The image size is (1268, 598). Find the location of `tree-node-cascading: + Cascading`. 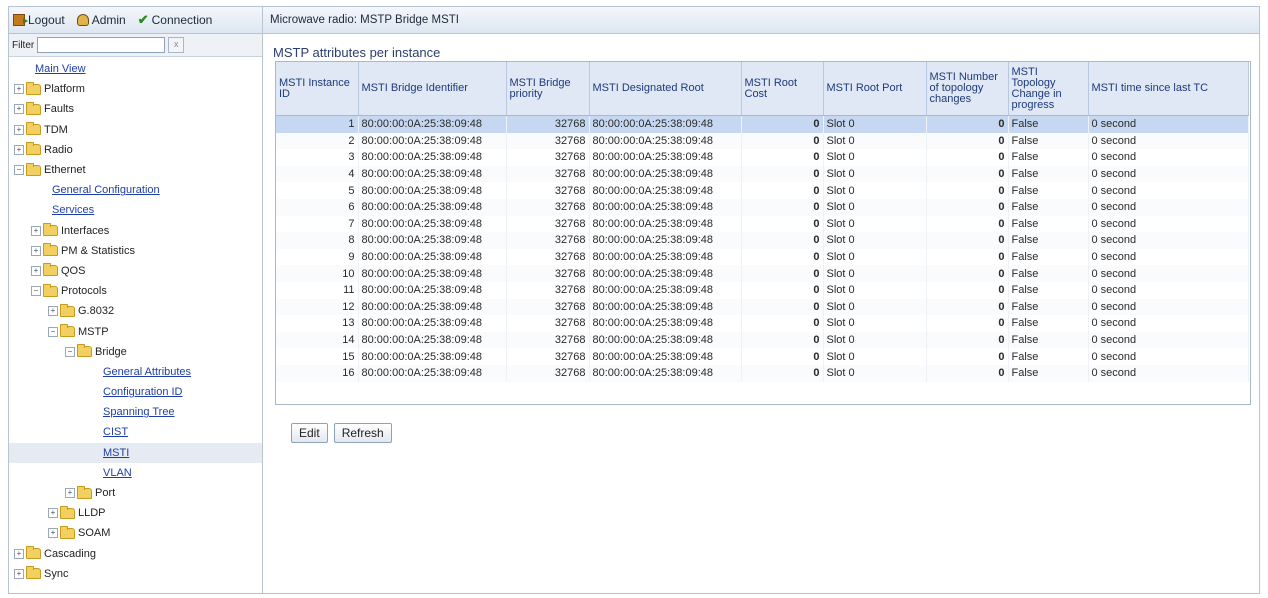

tree-node-cascading: + Cascading is located at coordinates (135, 554).